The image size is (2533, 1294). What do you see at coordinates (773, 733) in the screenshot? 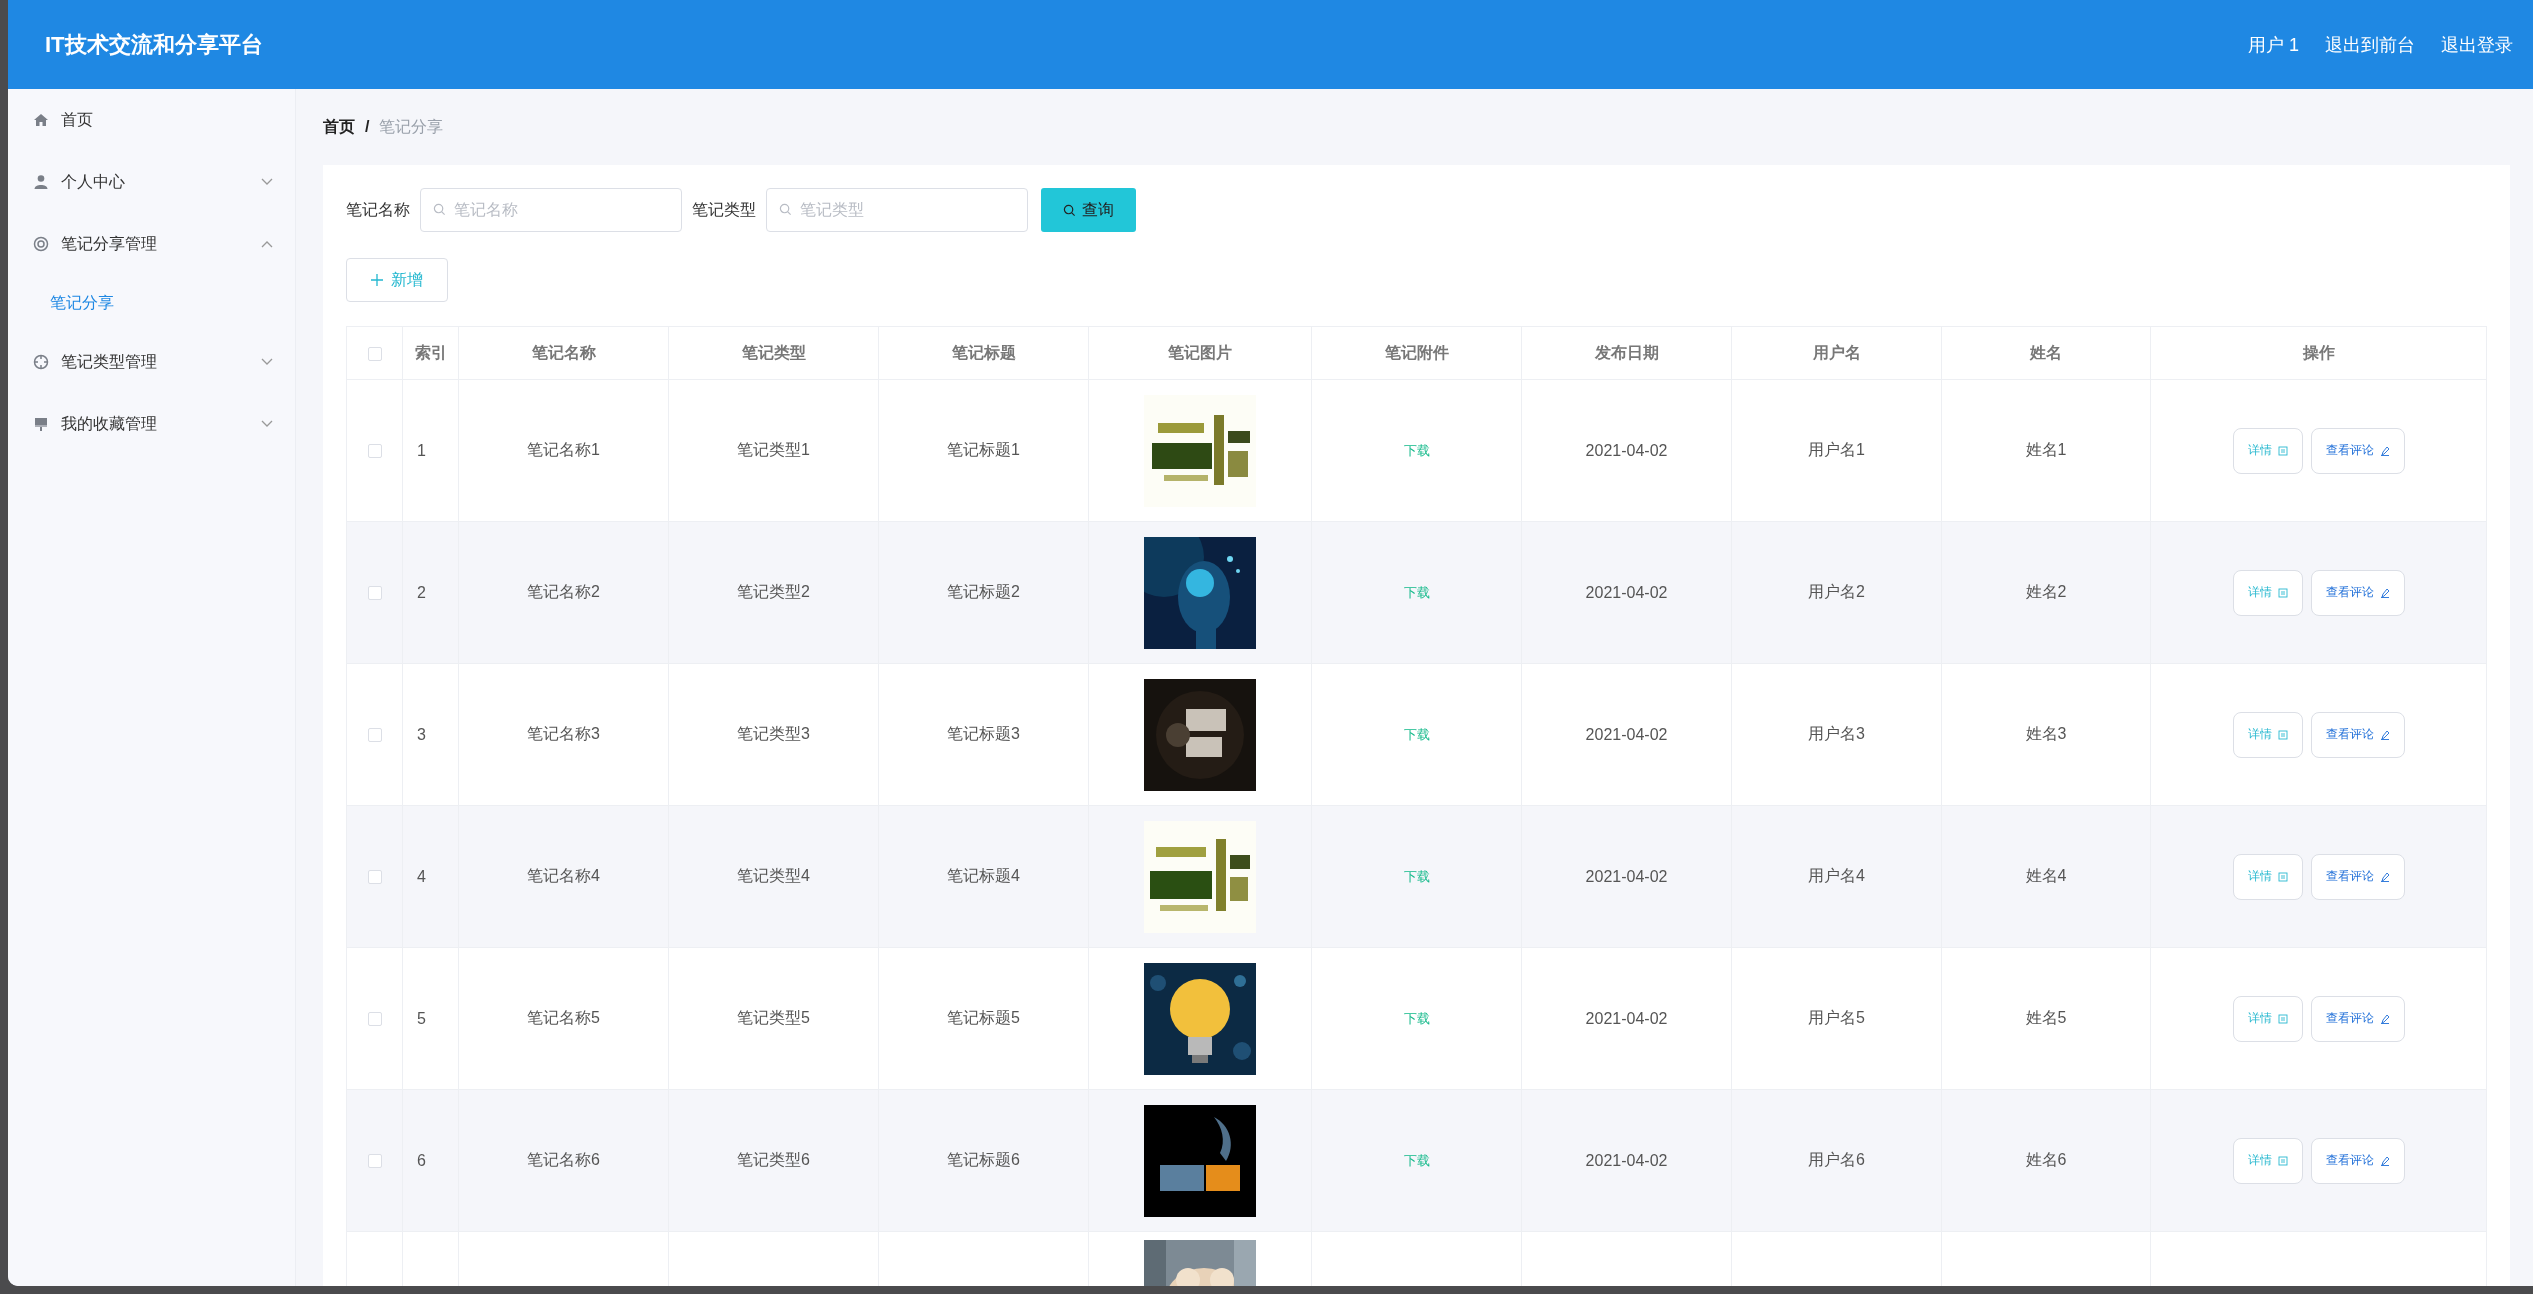
I see `table-cell: 笔记类型3` at bounding box center [773, 733].